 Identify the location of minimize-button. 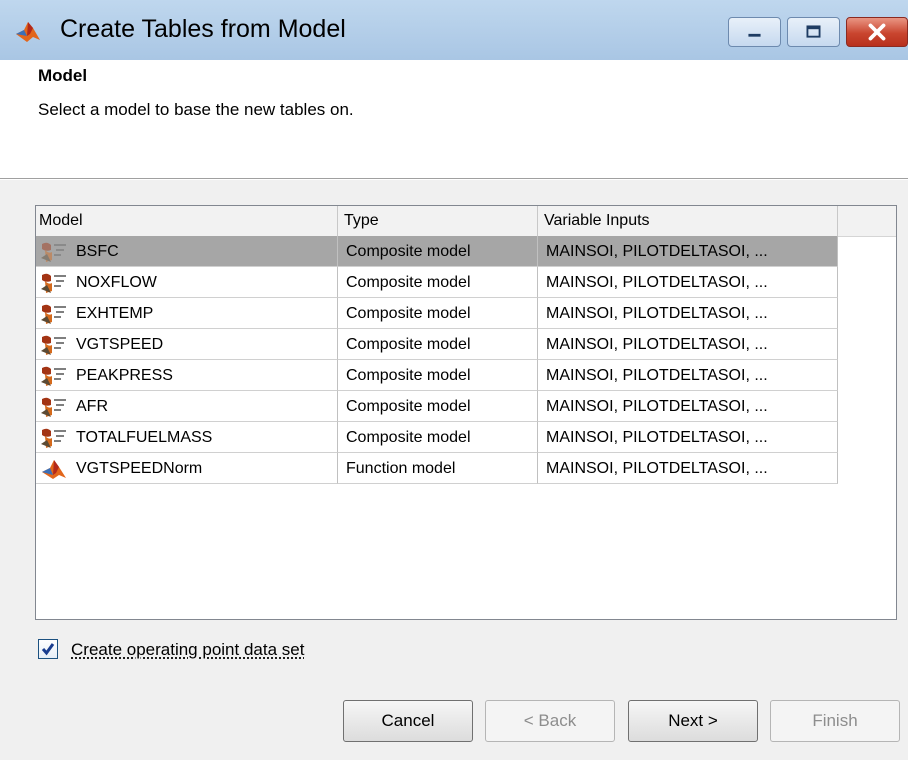
(754, 32).